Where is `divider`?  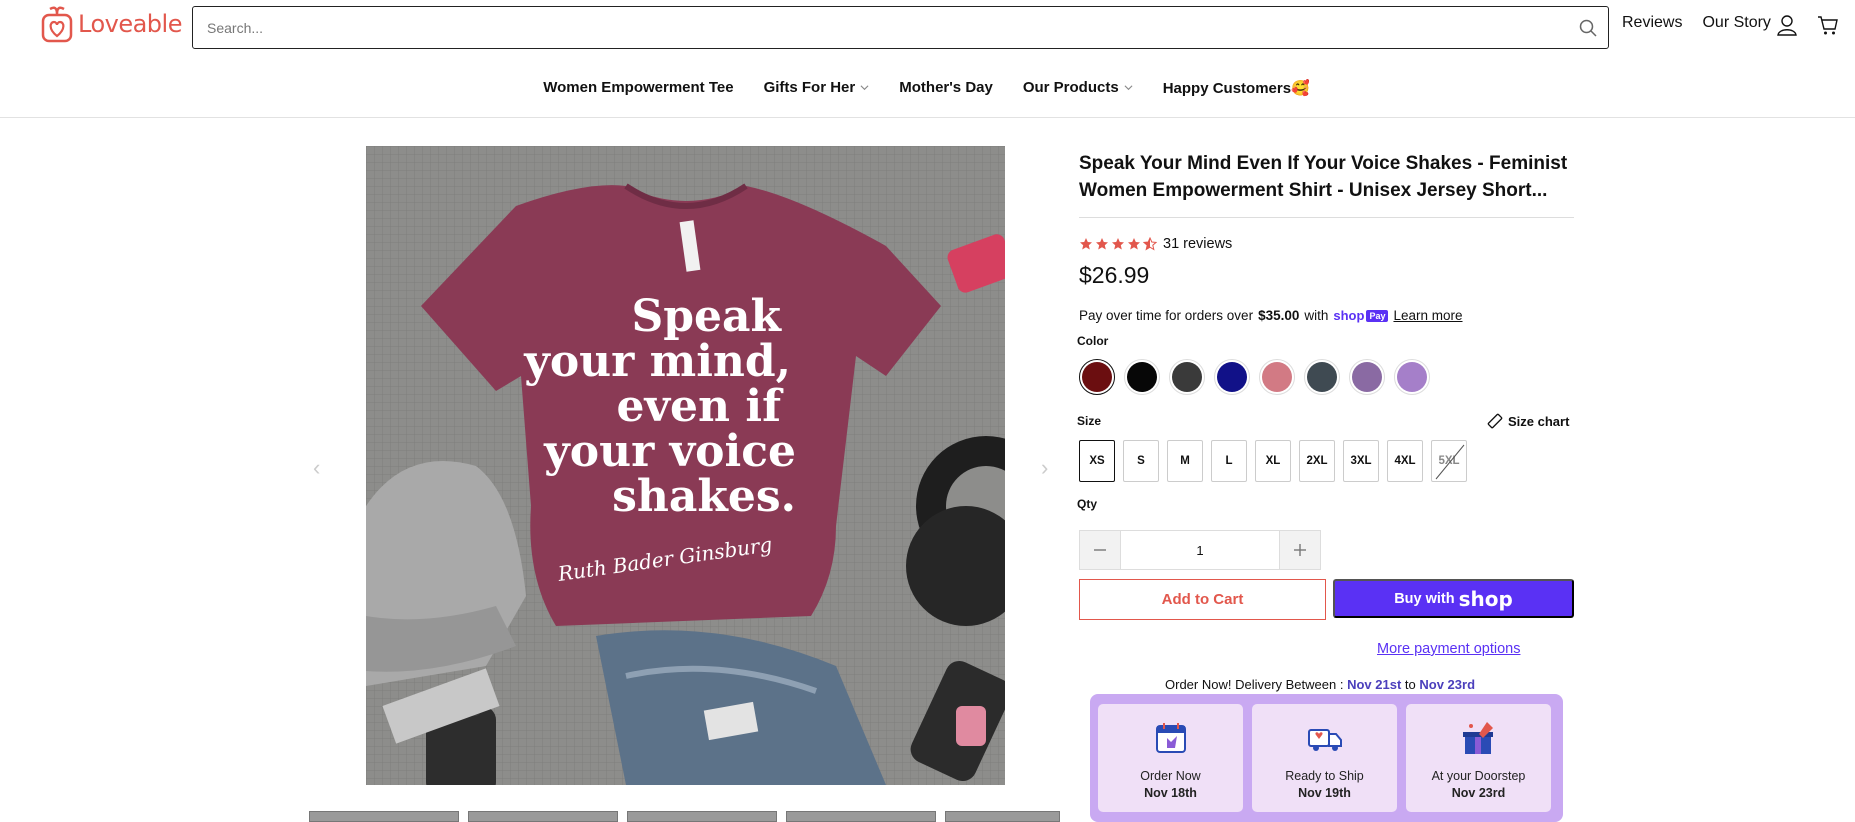 divider is located at coordinates (1326, 217).